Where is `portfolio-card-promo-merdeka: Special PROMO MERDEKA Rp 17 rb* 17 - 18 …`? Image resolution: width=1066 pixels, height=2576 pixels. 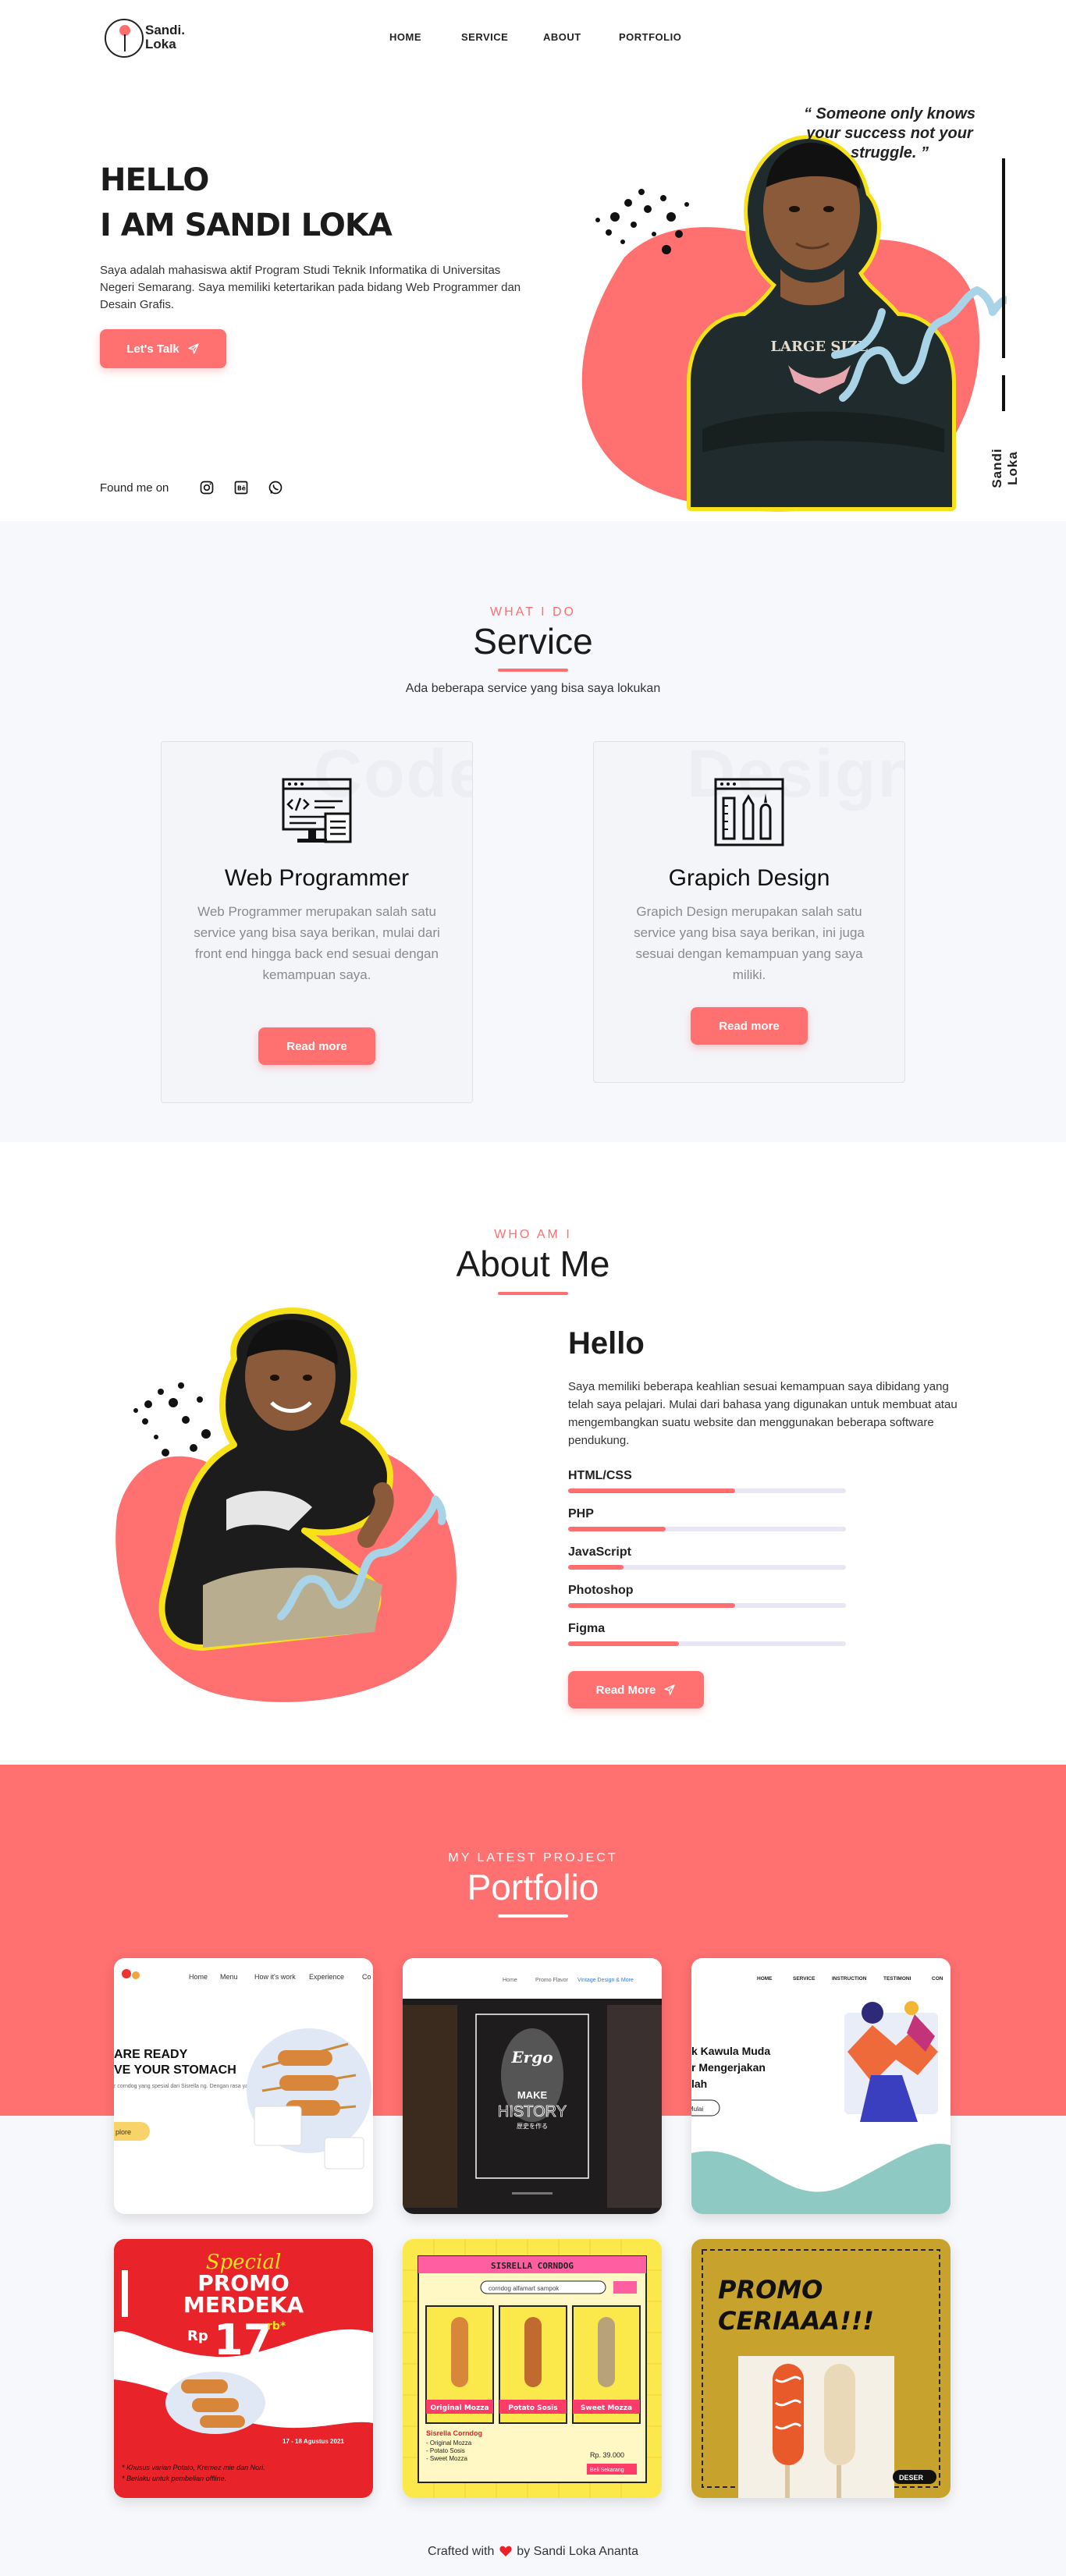 portfolio-card-promo-merdeka: Special PROMO MERDEKA Rp 17 rb* 17 - 18 … is located at coordinates (243, 2368).